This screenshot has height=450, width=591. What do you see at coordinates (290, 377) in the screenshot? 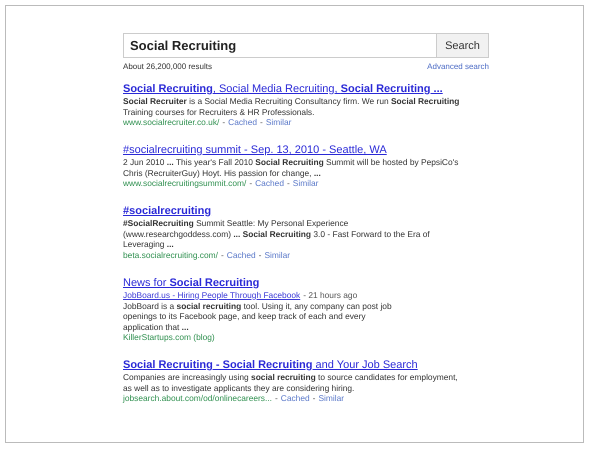
I see `result-snippet: Companies are increasingly using social recruiting to source candidates for employment,` at bounding box center [290, 377].